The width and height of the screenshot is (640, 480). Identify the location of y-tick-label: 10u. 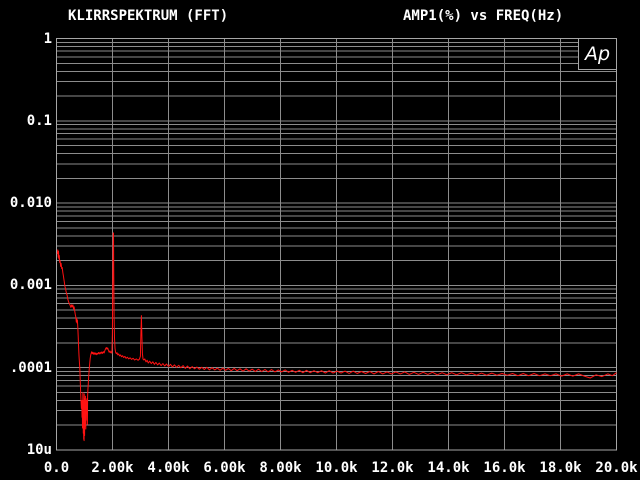
(39, 450).